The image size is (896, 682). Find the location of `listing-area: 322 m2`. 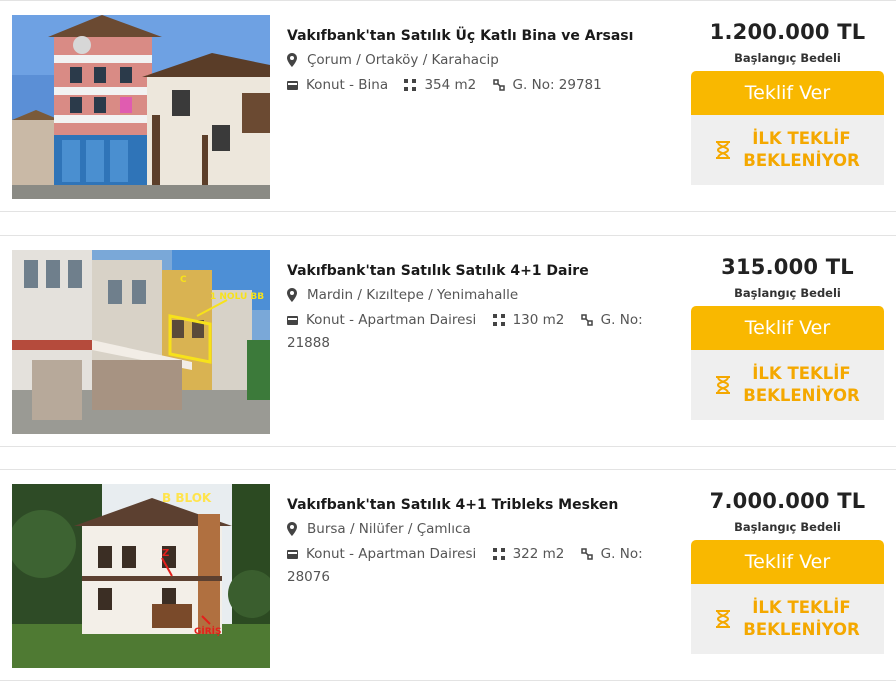

listing-area: 322 m2 is located at coordinates (528, 554).